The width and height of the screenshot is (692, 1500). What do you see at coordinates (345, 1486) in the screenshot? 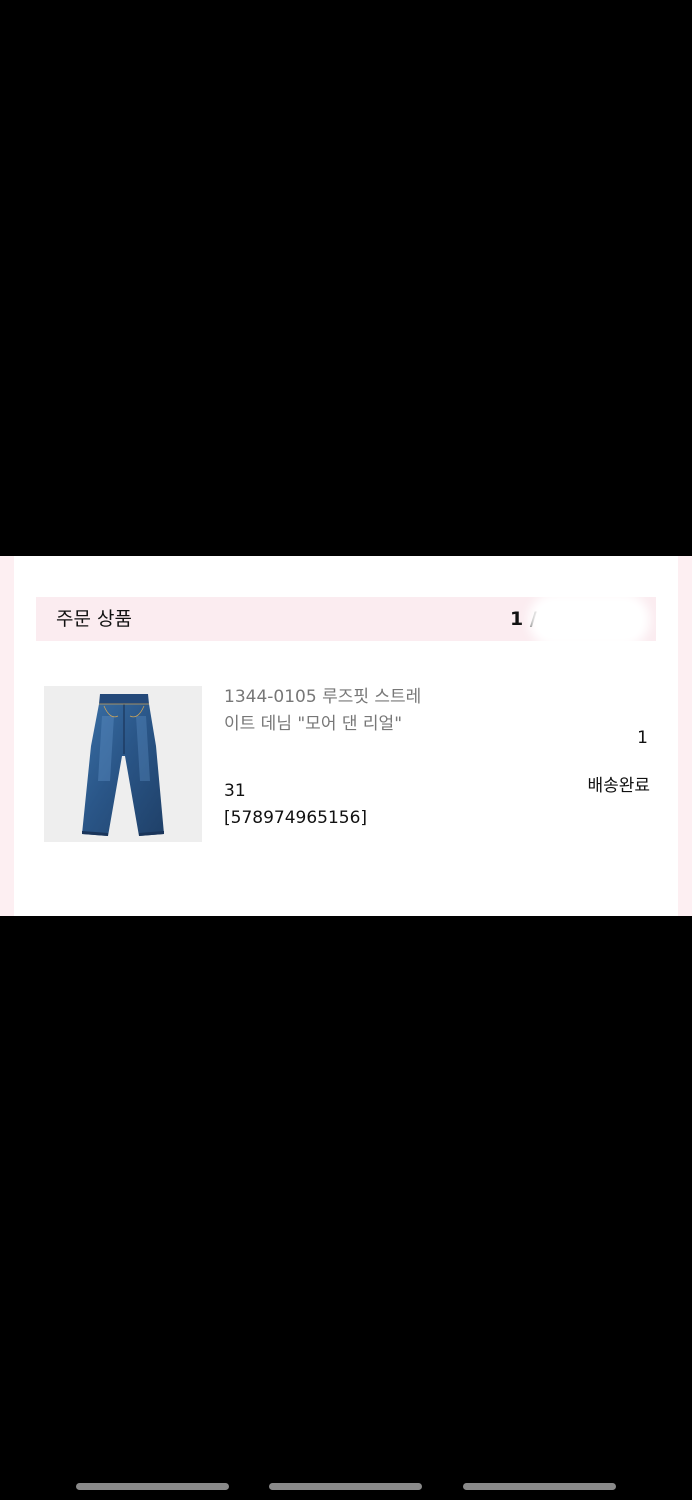
I see `nav-handle-center` at bounding box center [345, 1486].